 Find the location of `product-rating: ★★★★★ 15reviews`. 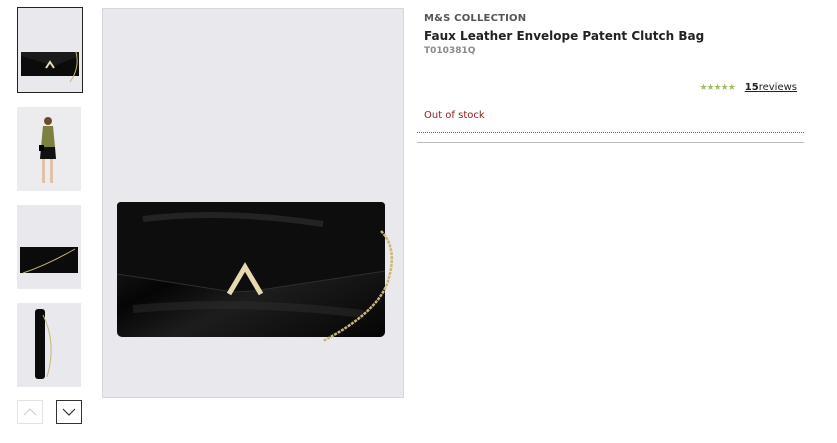

product-rating: ★★★★★ 15reviews is located at coordinates (748, 87).